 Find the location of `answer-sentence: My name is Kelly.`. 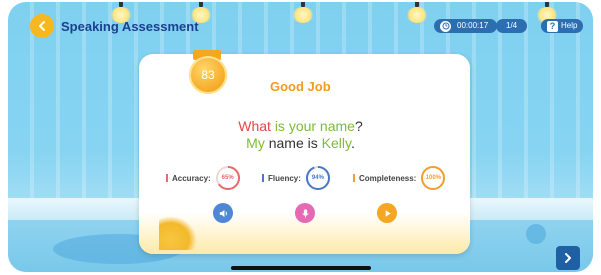

answer-sentence: My name is Kelly. is located at coordinates (300, 143).